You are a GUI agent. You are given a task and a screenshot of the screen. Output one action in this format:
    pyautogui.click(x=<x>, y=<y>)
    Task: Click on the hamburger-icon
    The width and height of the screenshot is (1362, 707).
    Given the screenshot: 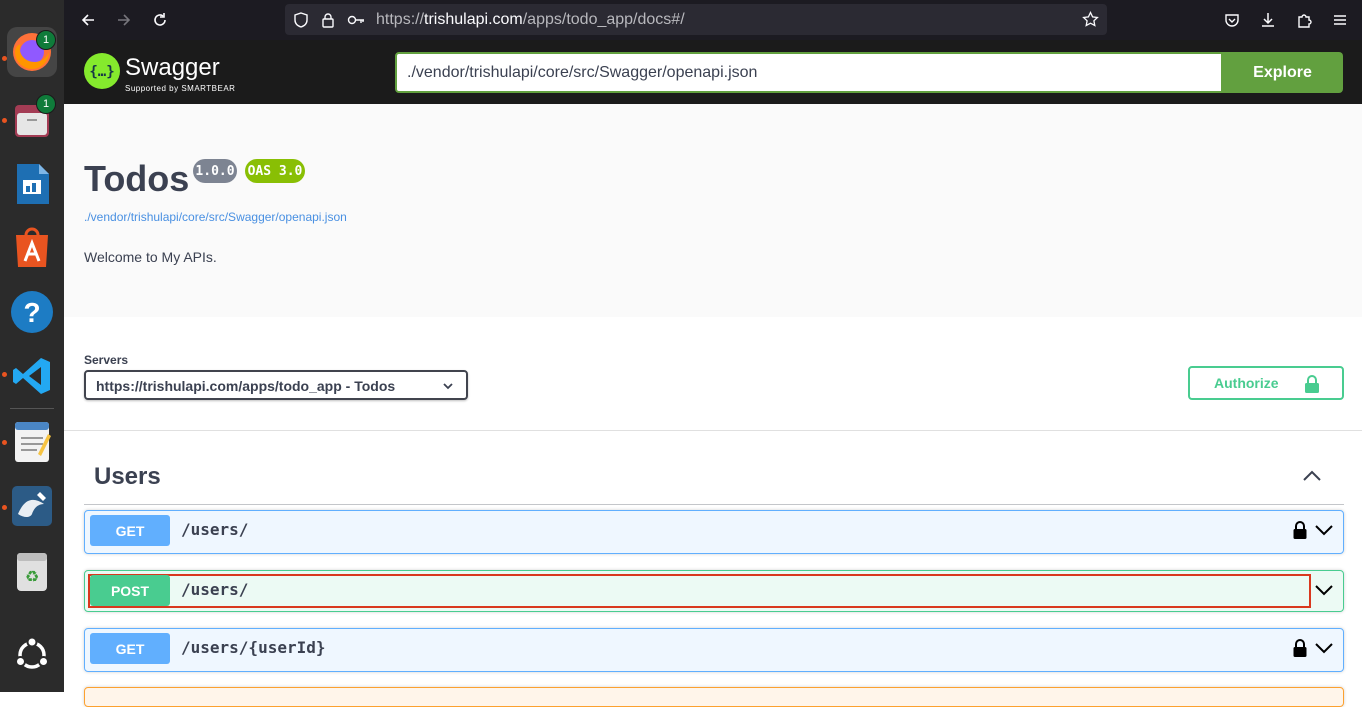 What is the action you would take?
    pyautogui.click(x=1340, y=20)
    